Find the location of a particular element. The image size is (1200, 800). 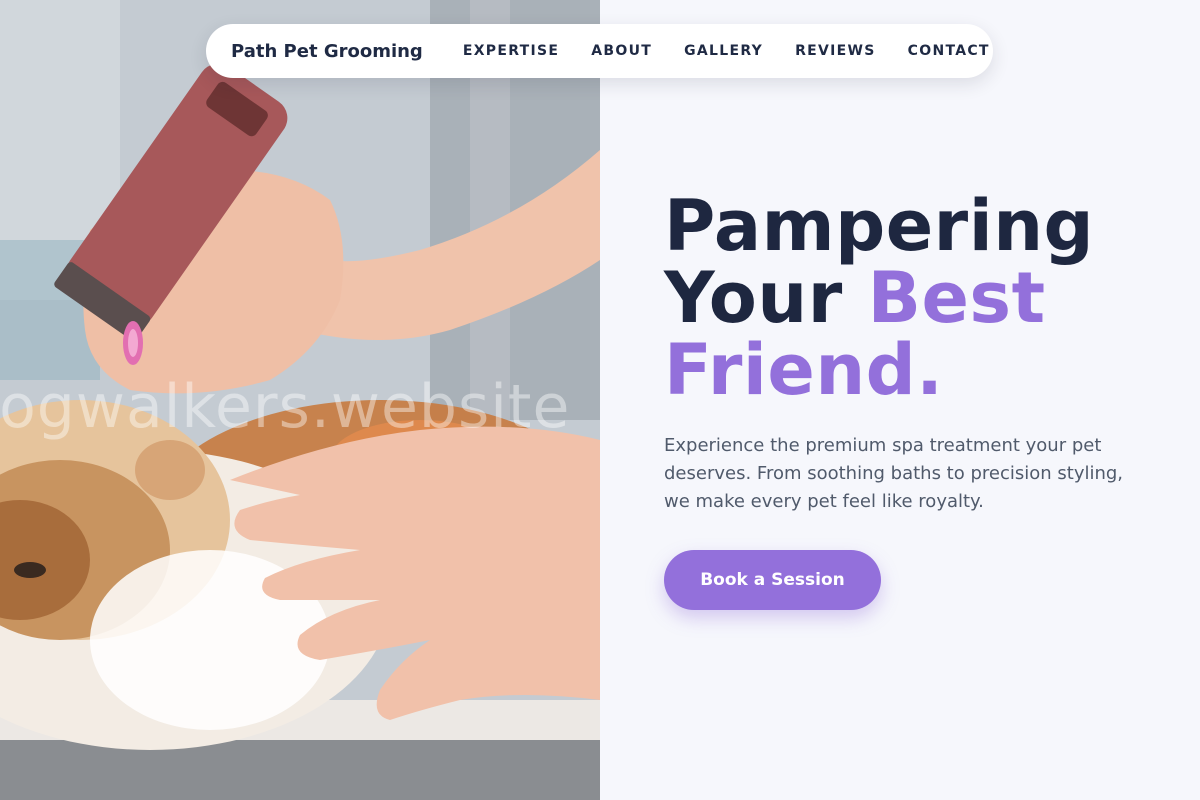

brand-logo-text: Path Pet Grooming is located at coordinates (327, 51).